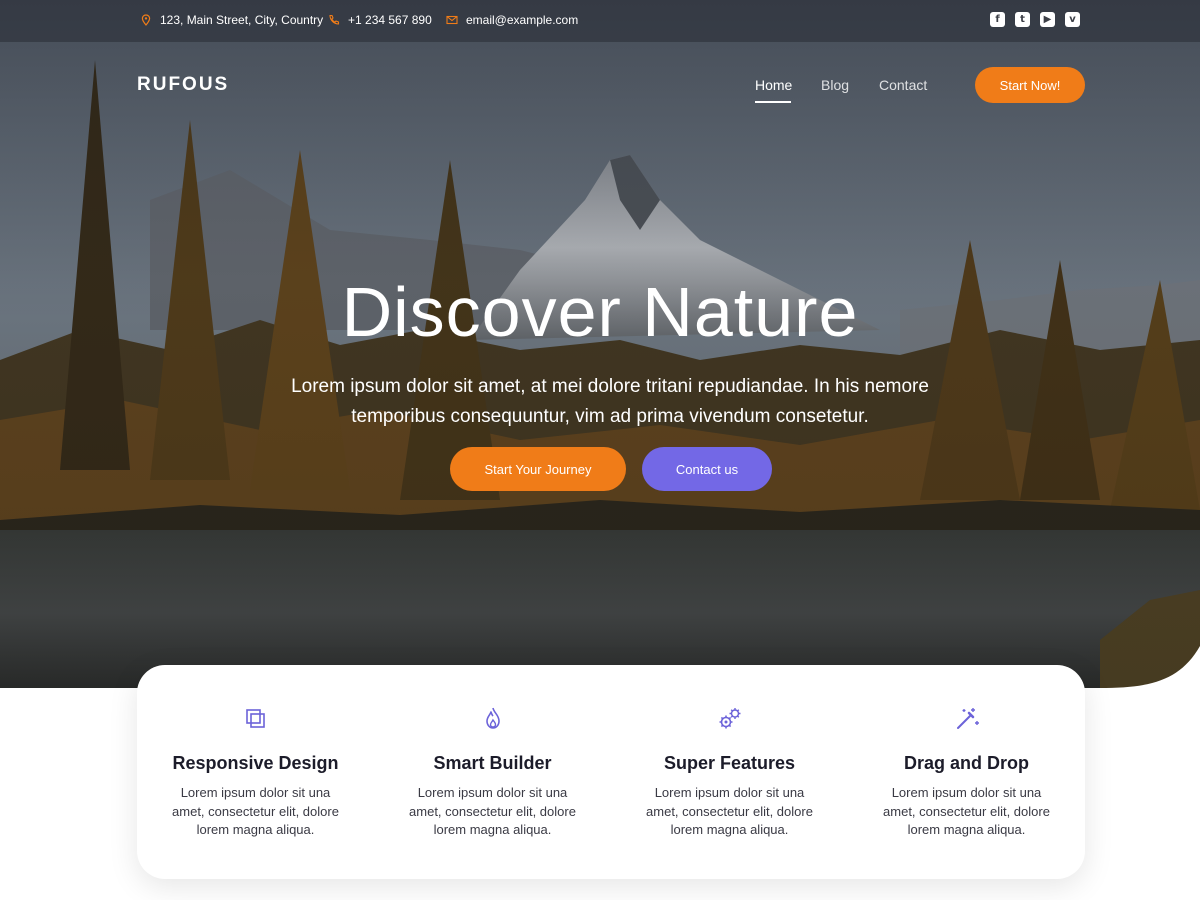 The height and width of the screenshot is (900, 1200). I want to click on email-info: email@example.com, so click(512, 20).